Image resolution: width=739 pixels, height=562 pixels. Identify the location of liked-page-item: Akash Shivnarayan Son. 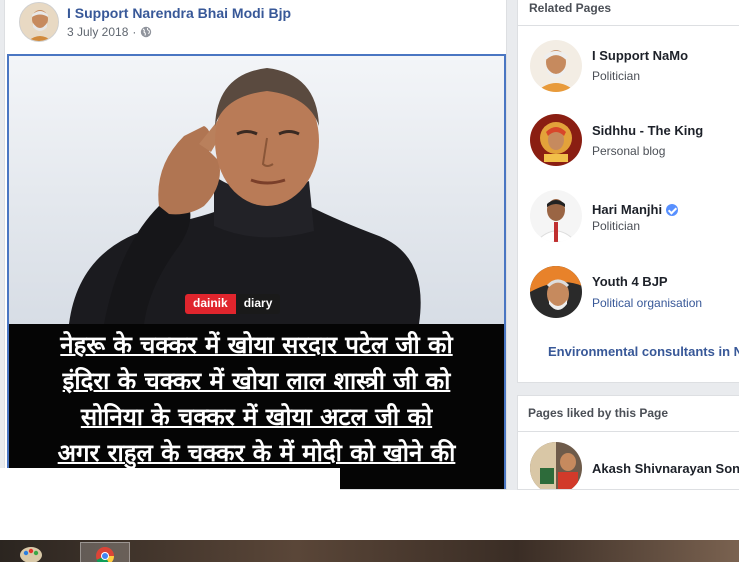
(628, 465).